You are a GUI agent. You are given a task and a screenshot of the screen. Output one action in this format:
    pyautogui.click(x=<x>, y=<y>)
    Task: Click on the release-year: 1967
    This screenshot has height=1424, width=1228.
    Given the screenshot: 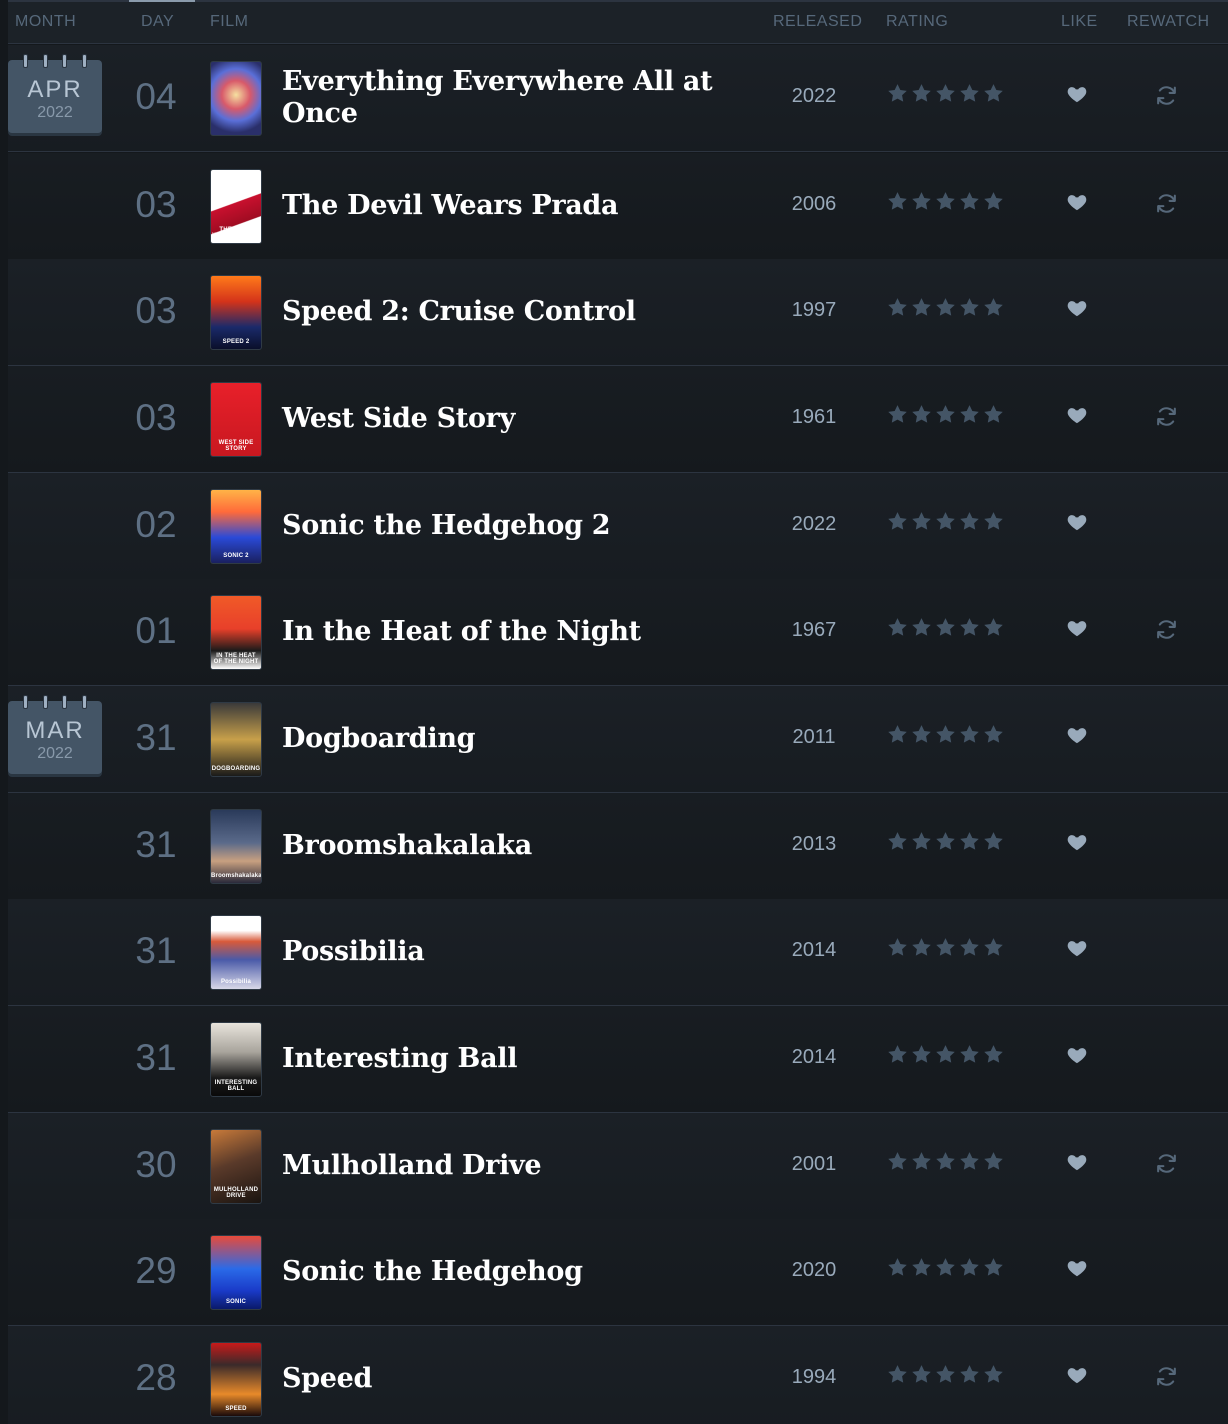 What is the action you would take?
    pyautogui.click(x=814, y=630)
    